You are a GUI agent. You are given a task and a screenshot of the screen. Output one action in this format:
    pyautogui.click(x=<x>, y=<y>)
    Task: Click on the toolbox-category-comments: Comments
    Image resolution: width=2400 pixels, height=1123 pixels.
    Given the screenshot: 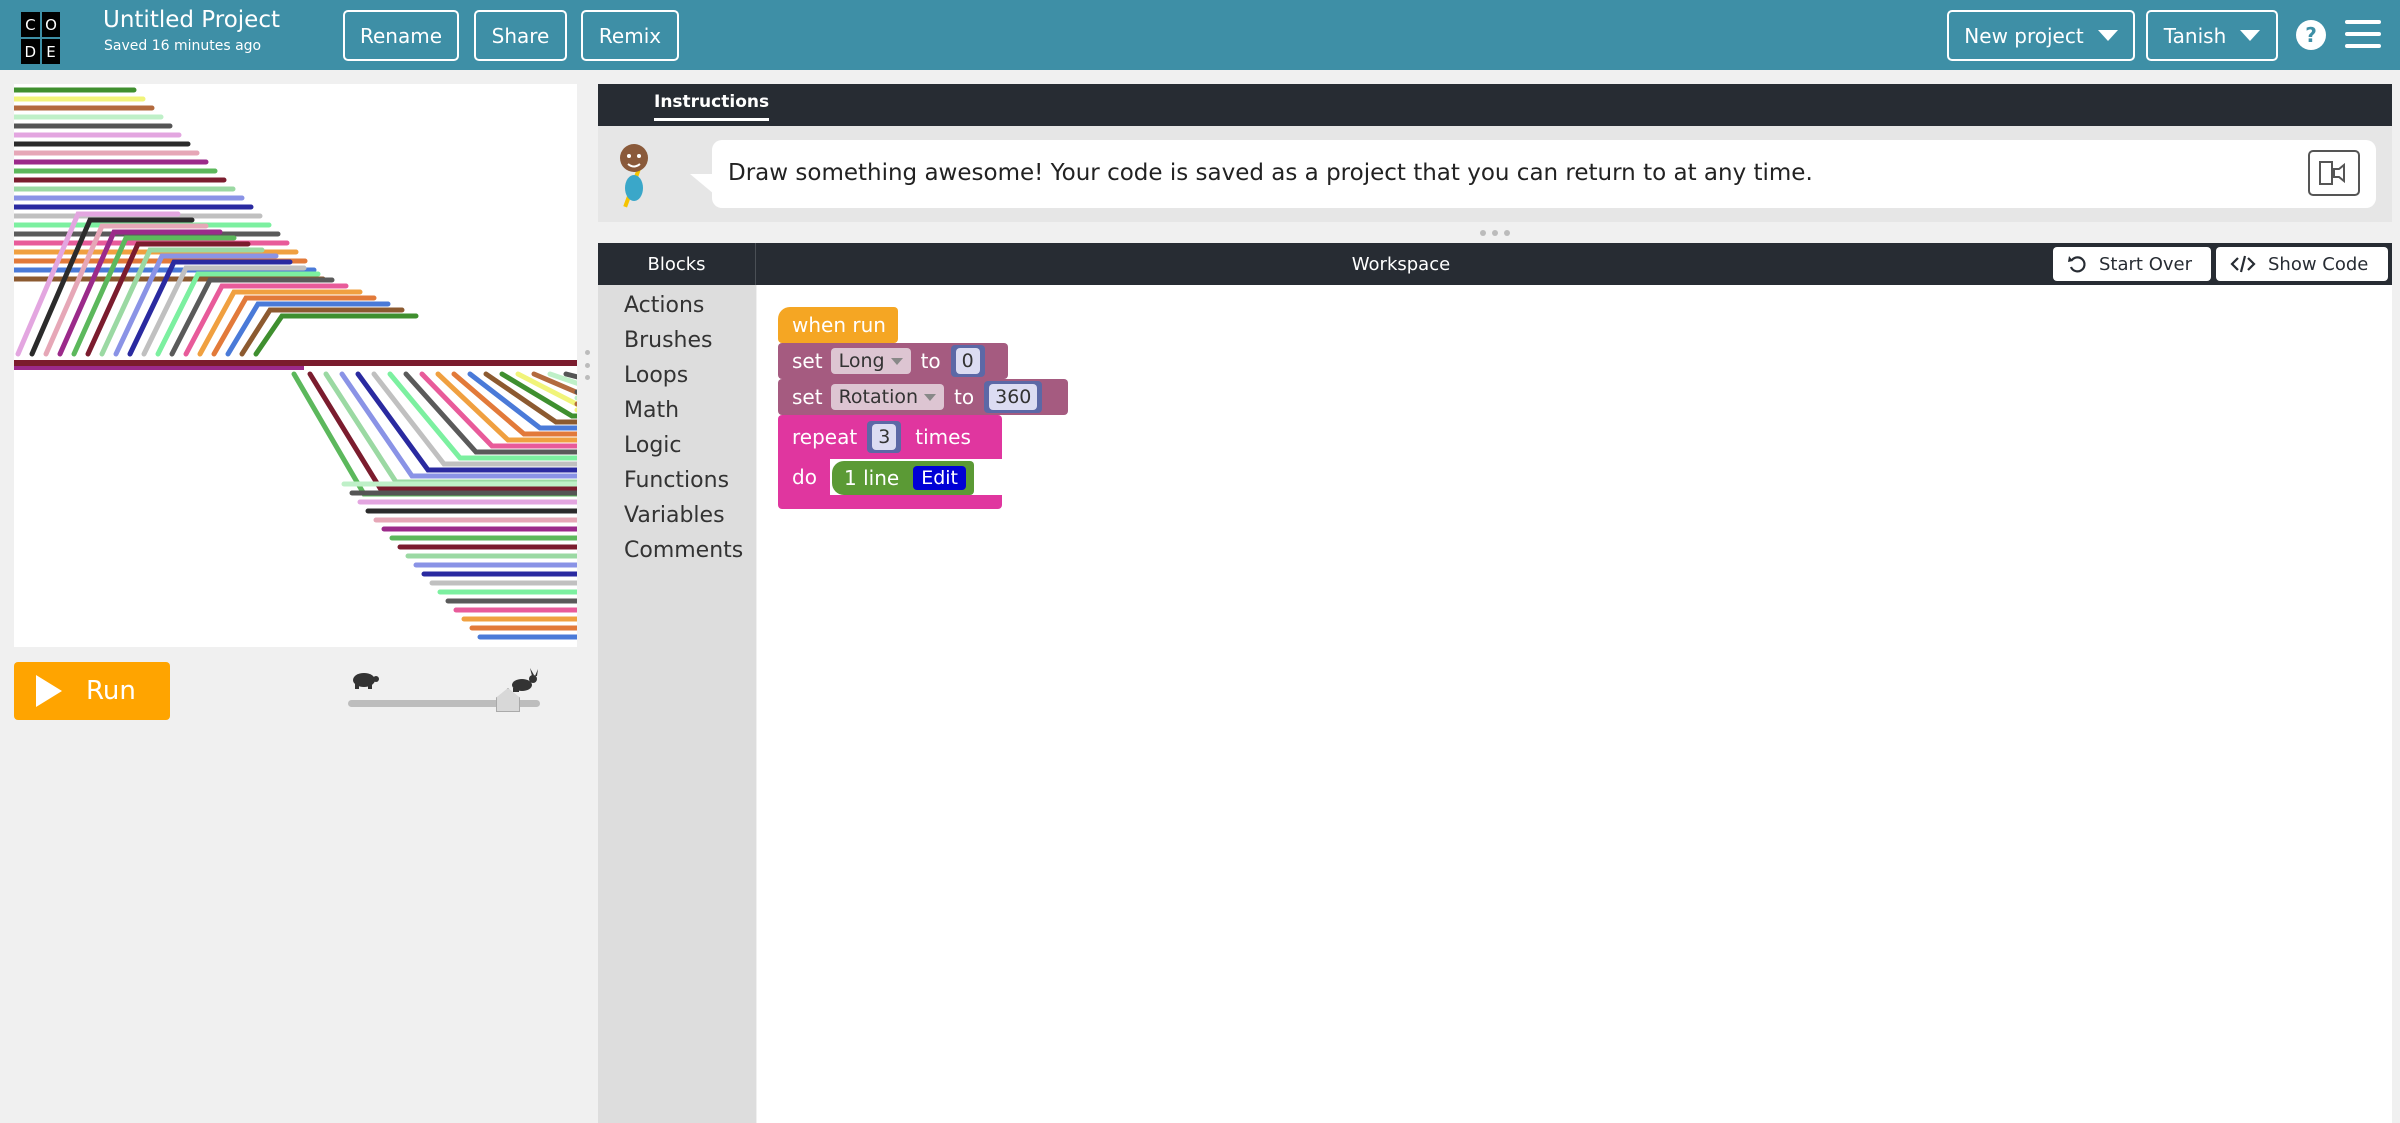 What is the action you would take?
    pyautogui.click(x=683, y=550)
    